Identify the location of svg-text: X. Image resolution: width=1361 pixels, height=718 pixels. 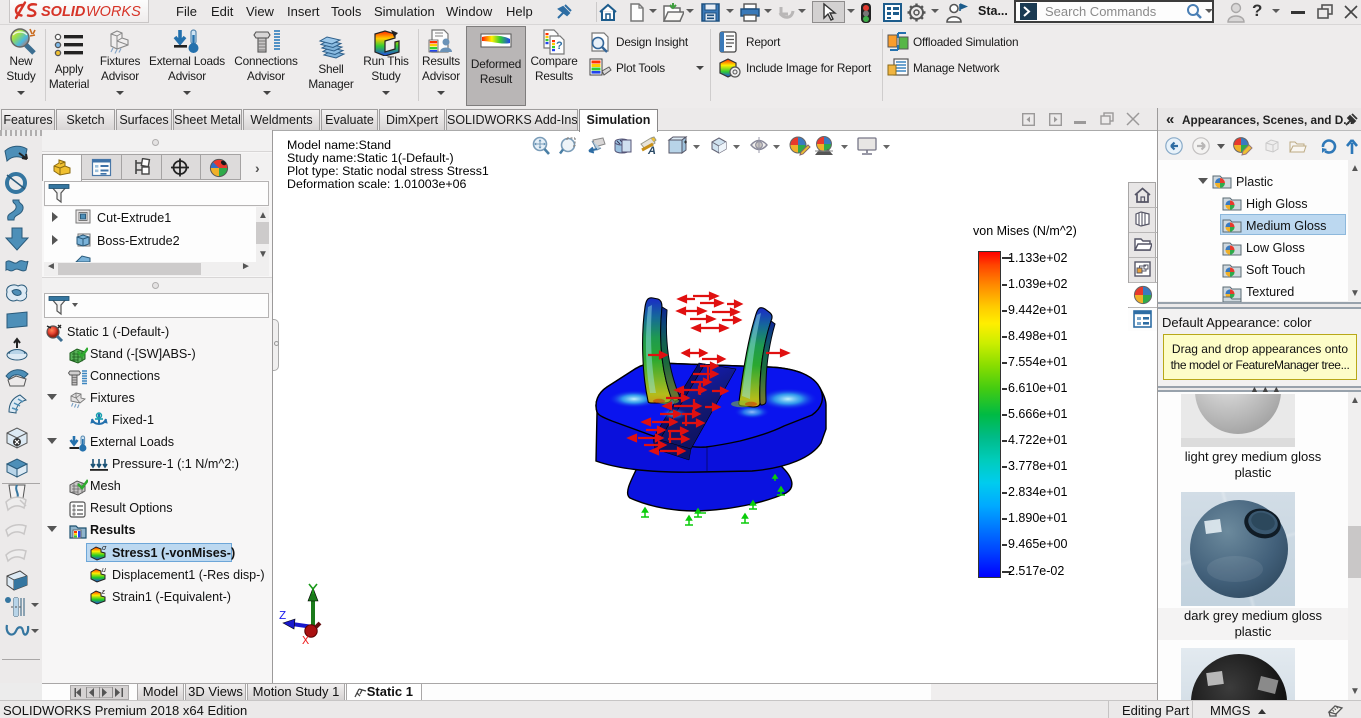
(305, 640).